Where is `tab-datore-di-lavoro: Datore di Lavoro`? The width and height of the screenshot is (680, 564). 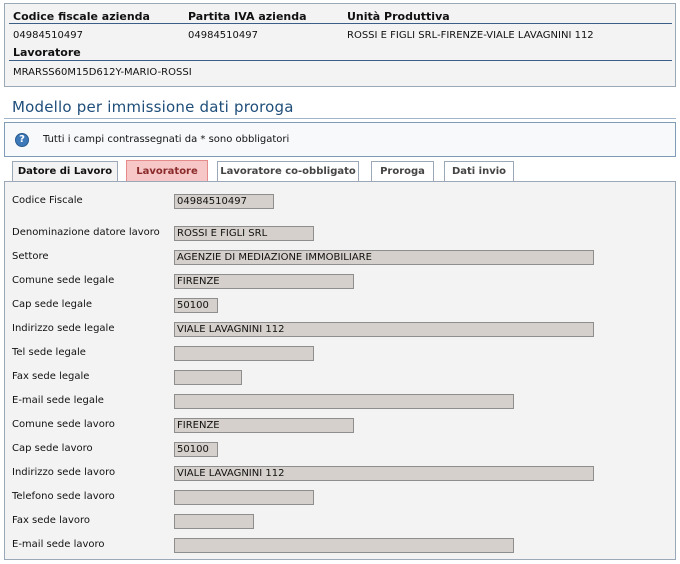
tab-datore-di-lavoro: Datore di Lavoro is located at coordinates (65, 172).